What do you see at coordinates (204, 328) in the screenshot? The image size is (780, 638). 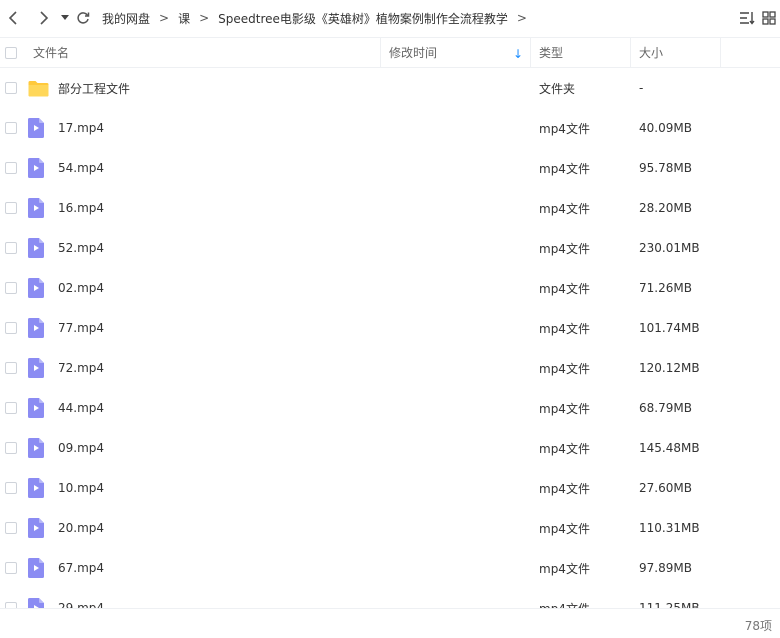 I see `file-name-cell: 77.mp4` at bounding box center [204, 328].